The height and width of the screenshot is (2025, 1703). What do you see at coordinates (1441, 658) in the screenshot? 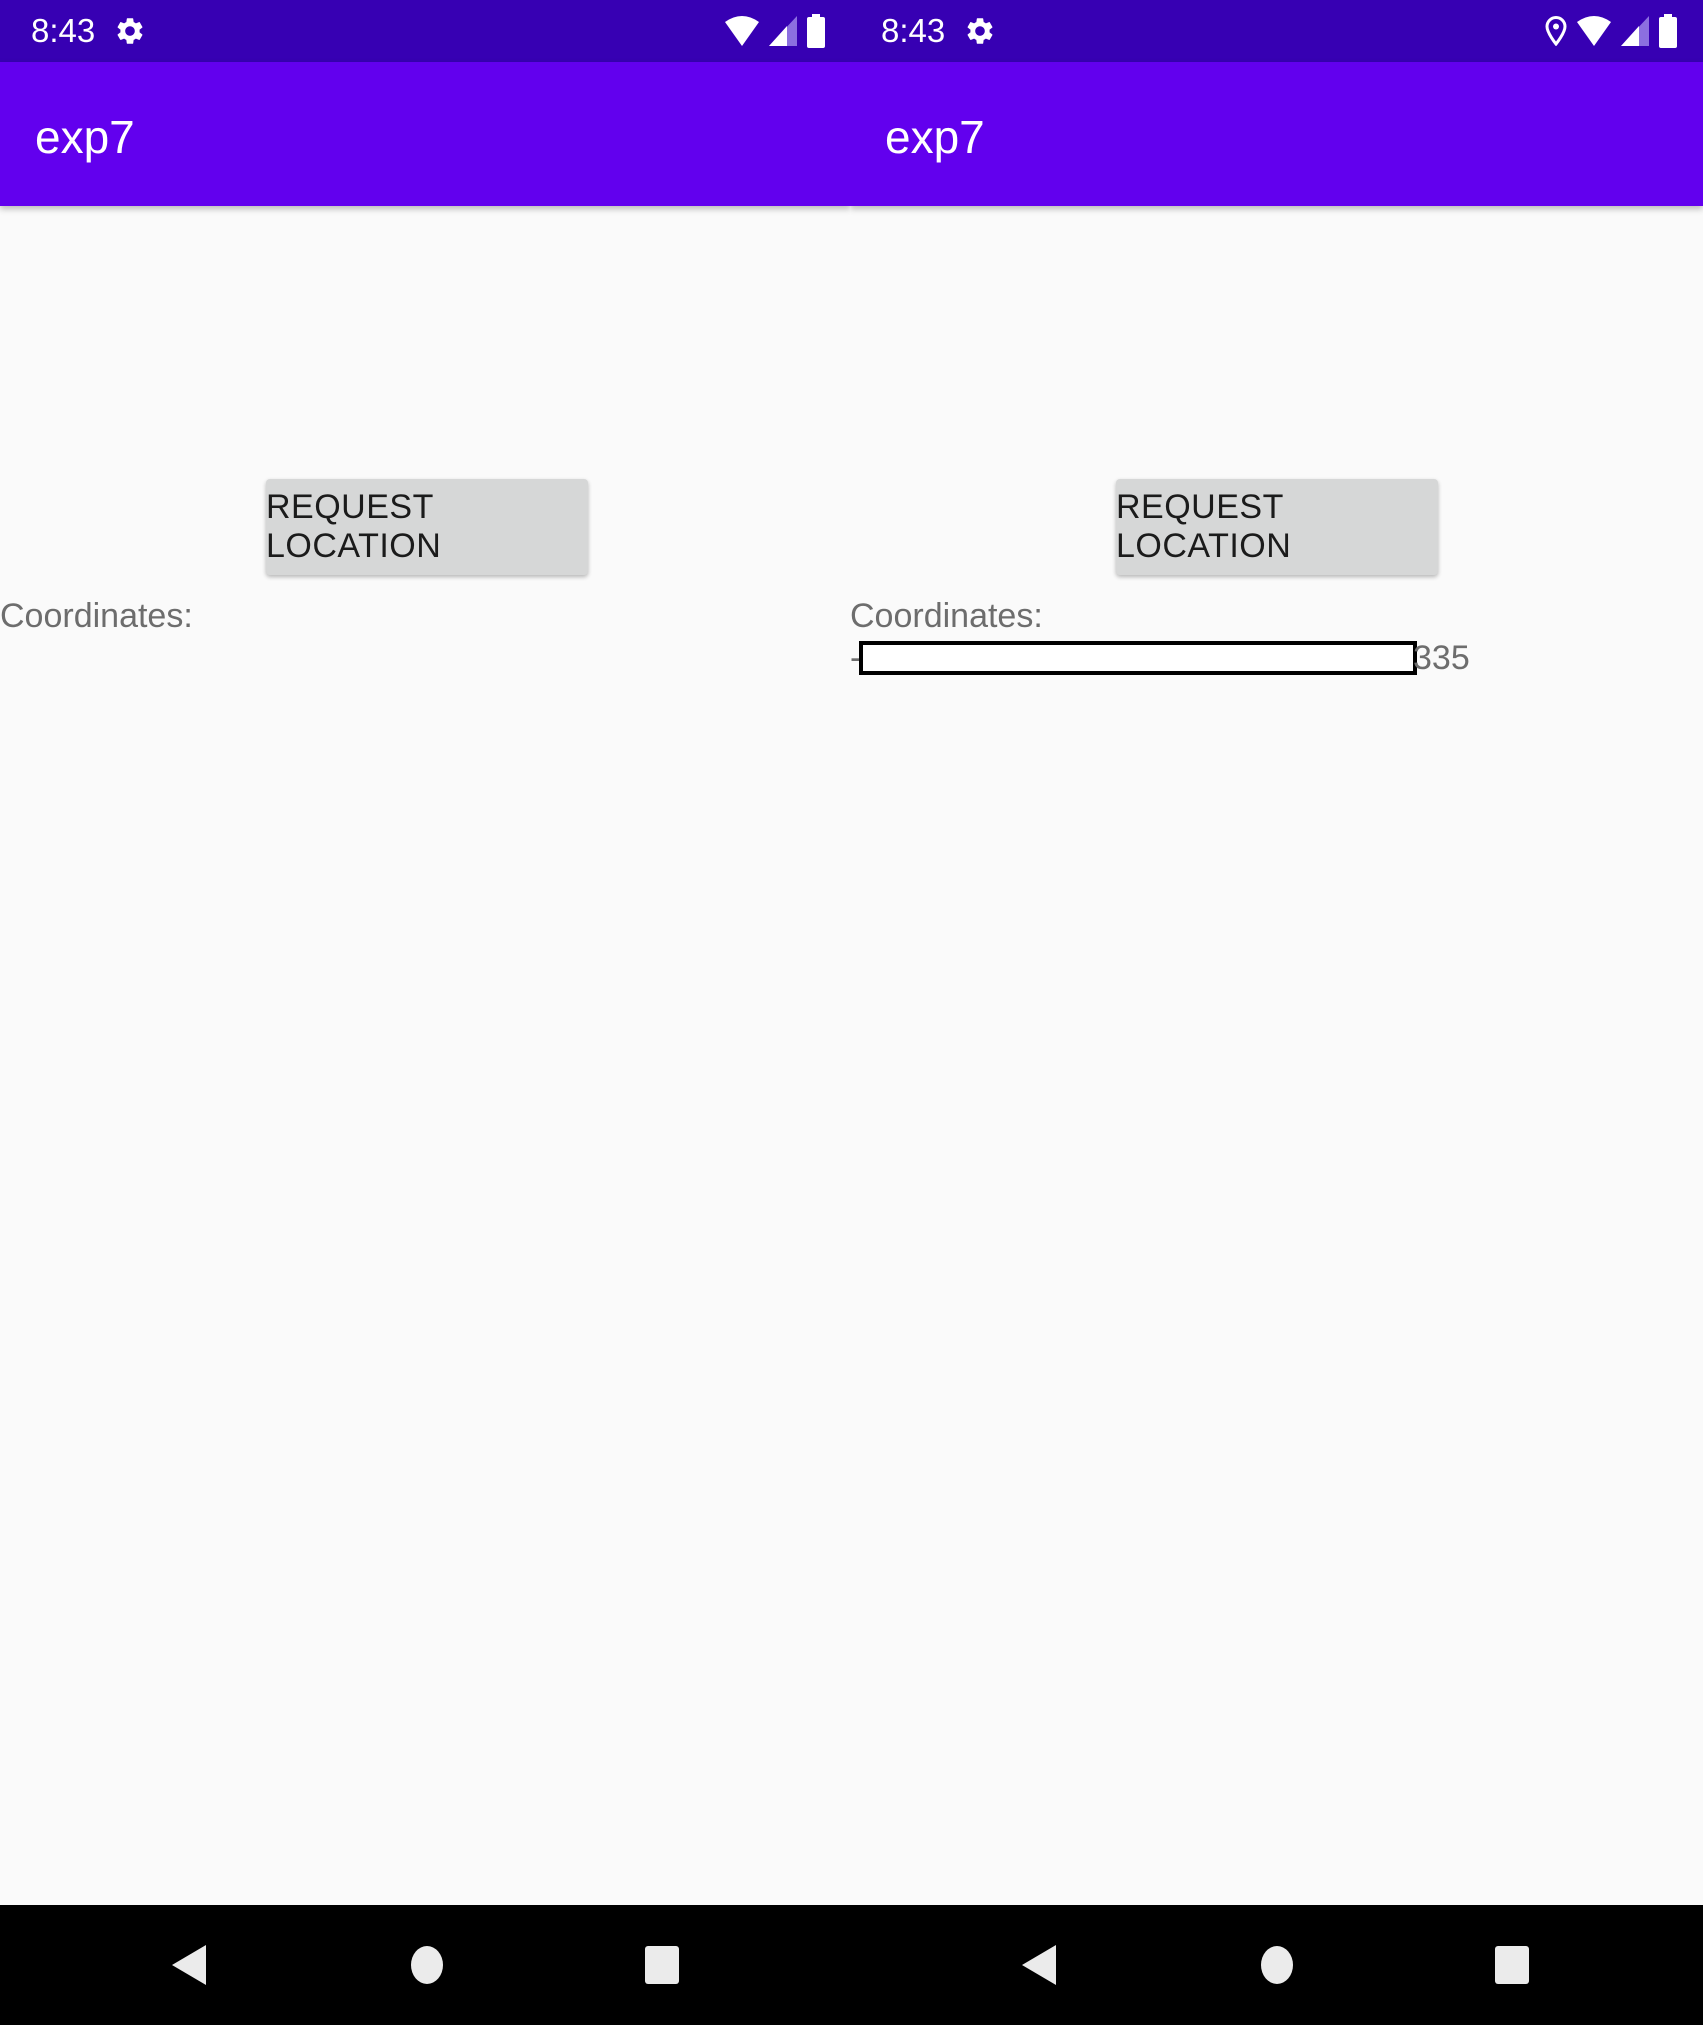
I see `coordinates-value-suffix: 335` at bounding box center [1441, 658].